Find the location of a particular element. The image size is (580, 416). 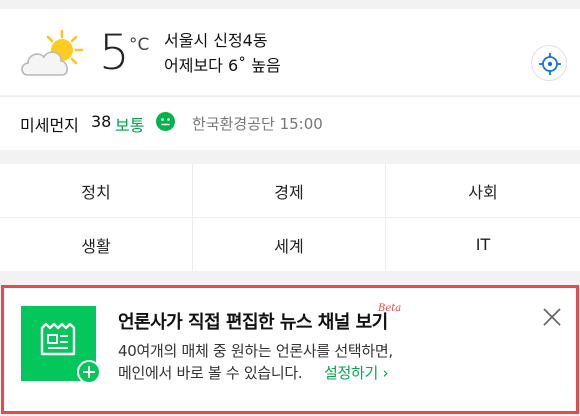

close-button is located at coordinates (552, 317).